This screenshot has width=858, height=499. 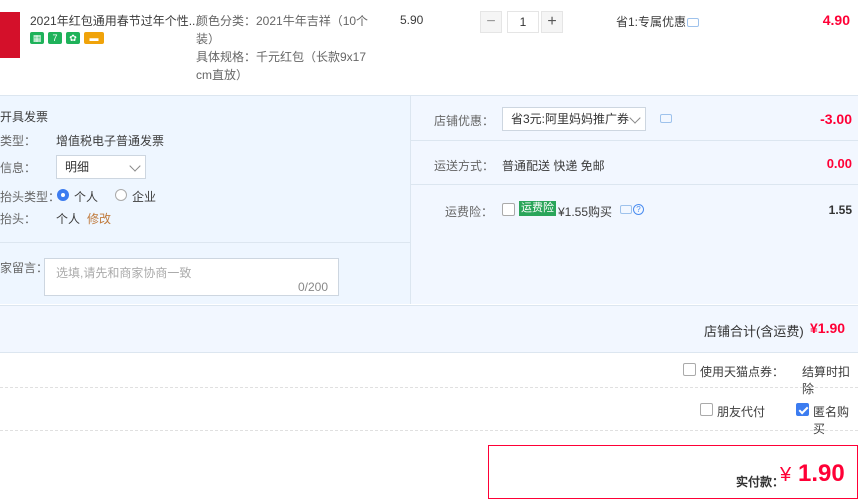 What do you see at coordinates (553, 166) in the screenshot?
I see `shipping-value: 普通配送 快递 免邮` at bounding box center [553, 166].